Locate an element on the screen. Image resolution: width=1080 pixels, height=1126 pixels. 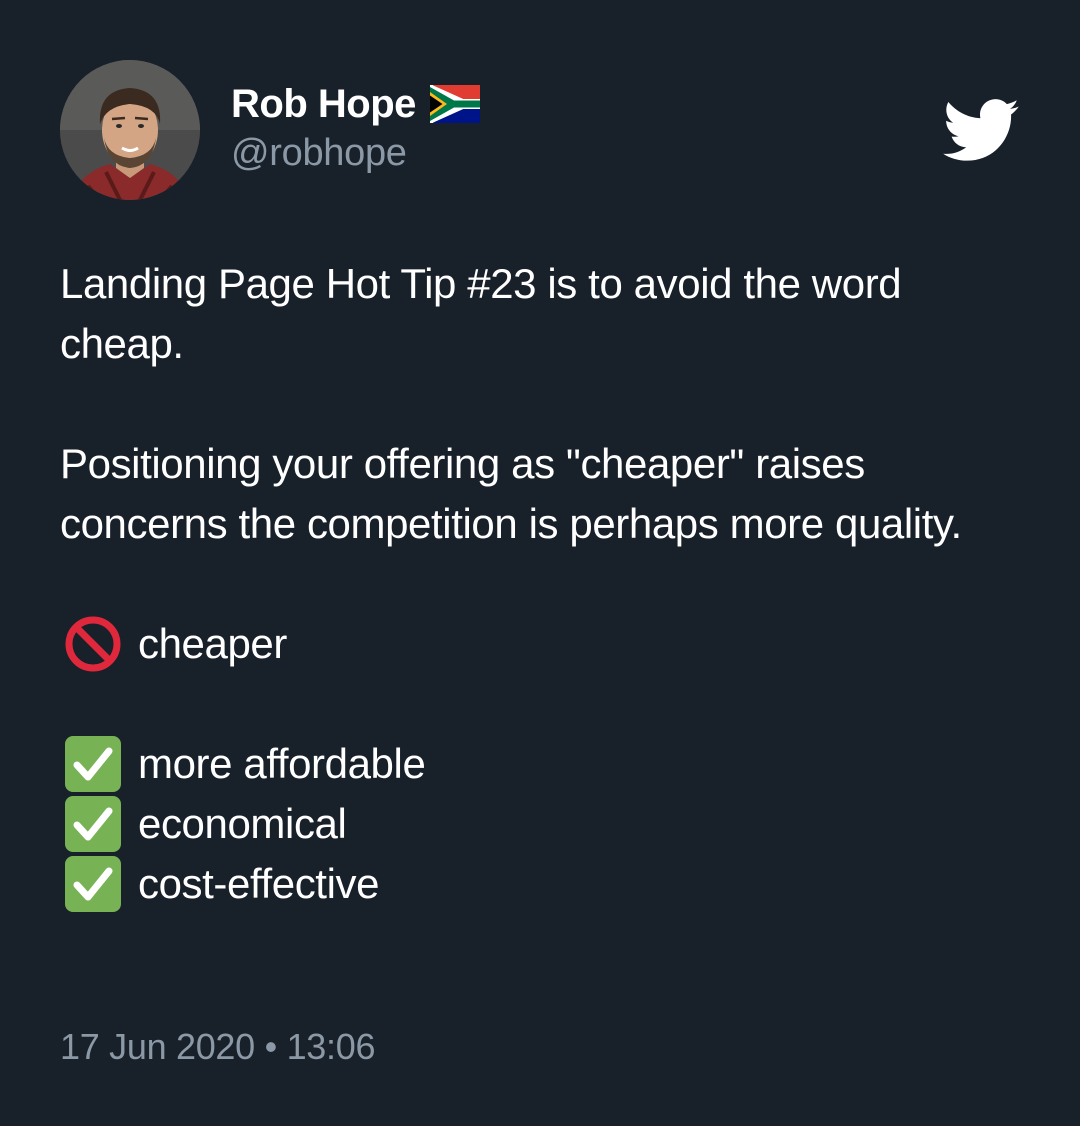
prefer-label: cost-effective is located at coordinates (259, 883).